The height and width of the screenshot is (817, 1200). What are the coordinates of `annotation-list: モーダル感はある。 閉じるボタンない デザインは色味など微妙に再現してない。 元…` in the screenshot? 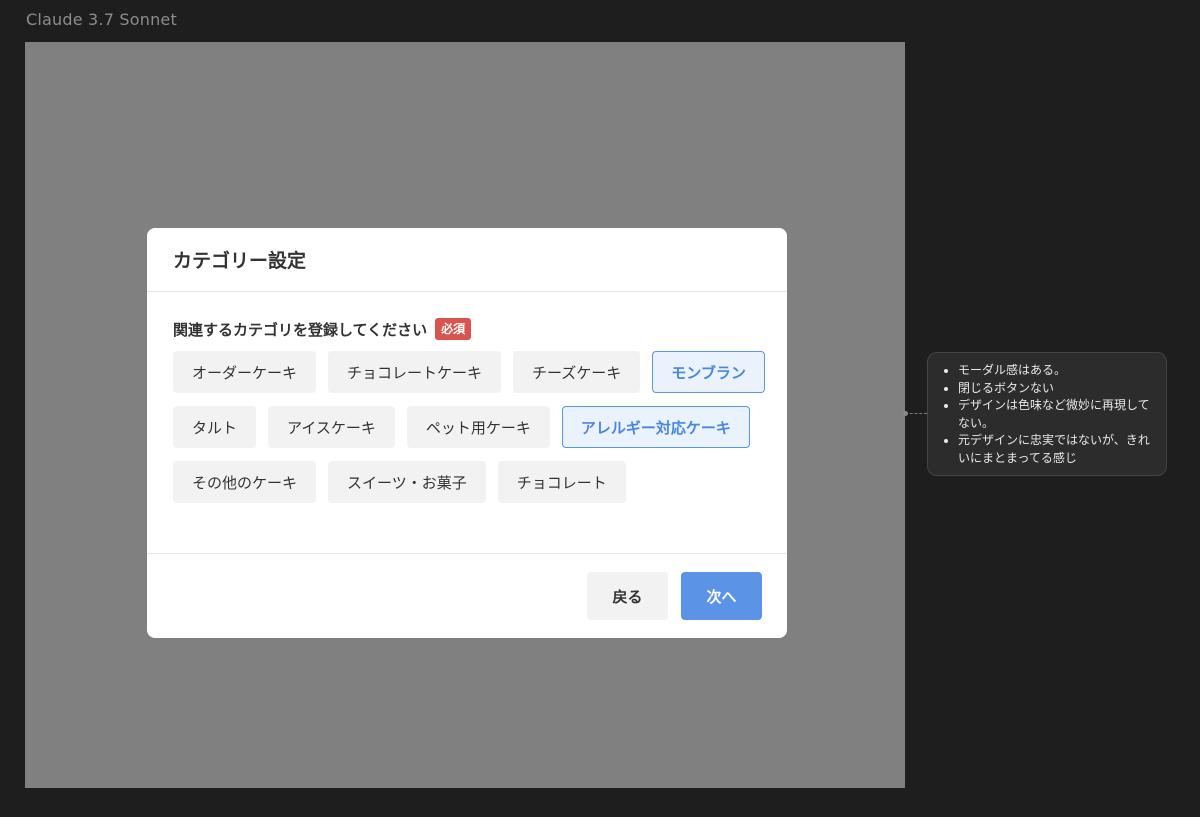 It's located at (1048, 414).